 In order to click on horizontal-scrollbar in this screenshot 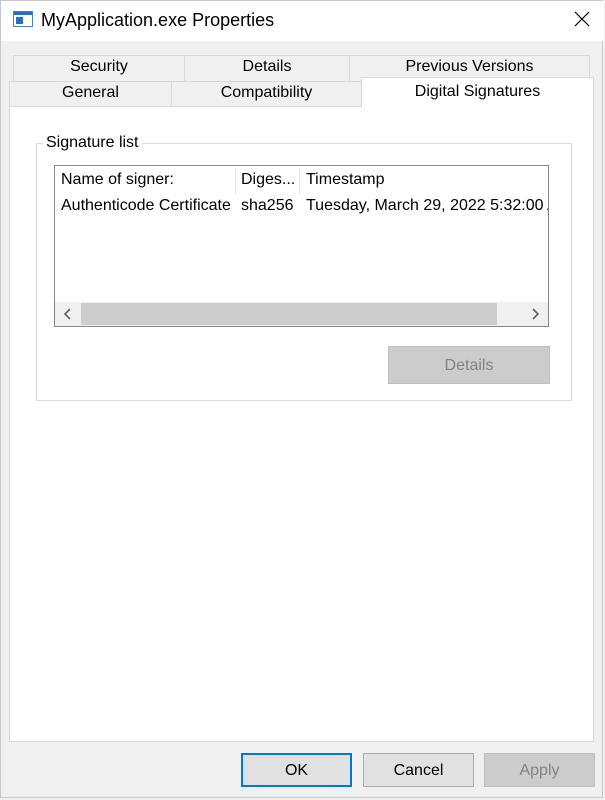, I will do `click(301, 314)`.